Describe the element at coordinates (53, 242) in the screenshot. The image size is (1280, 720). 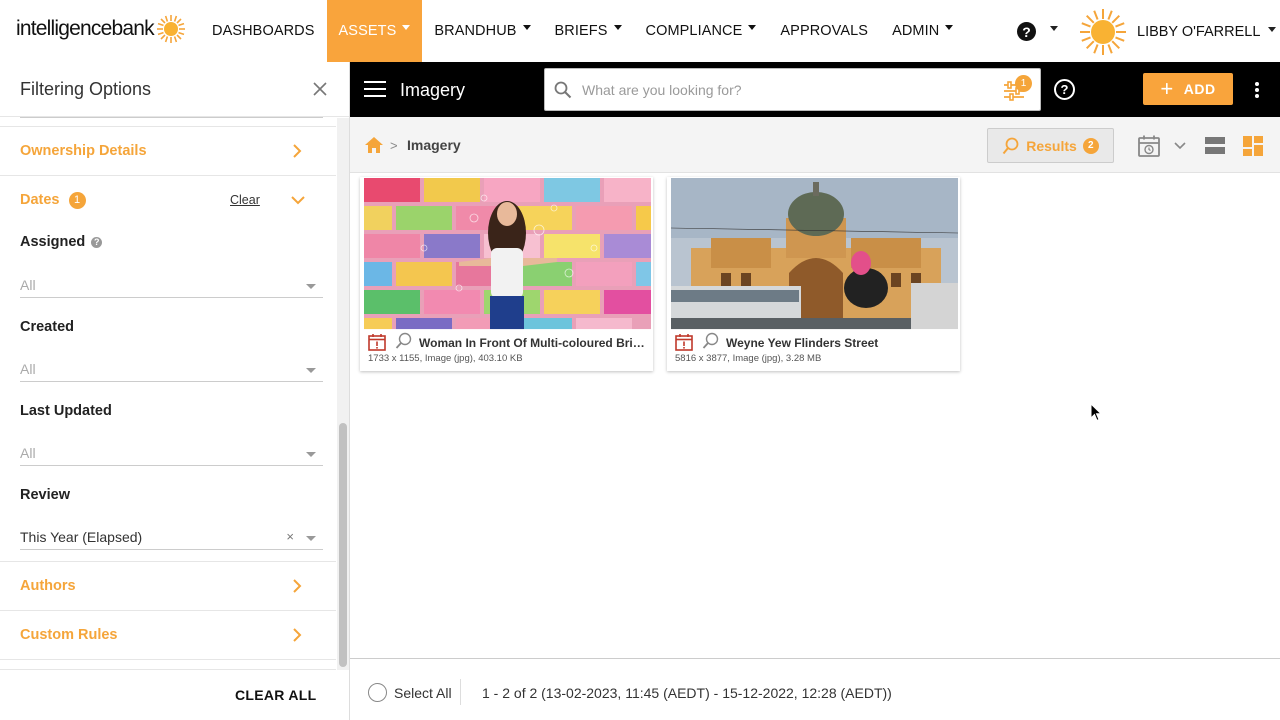
I see `field-label-text: Assigned` at that location.